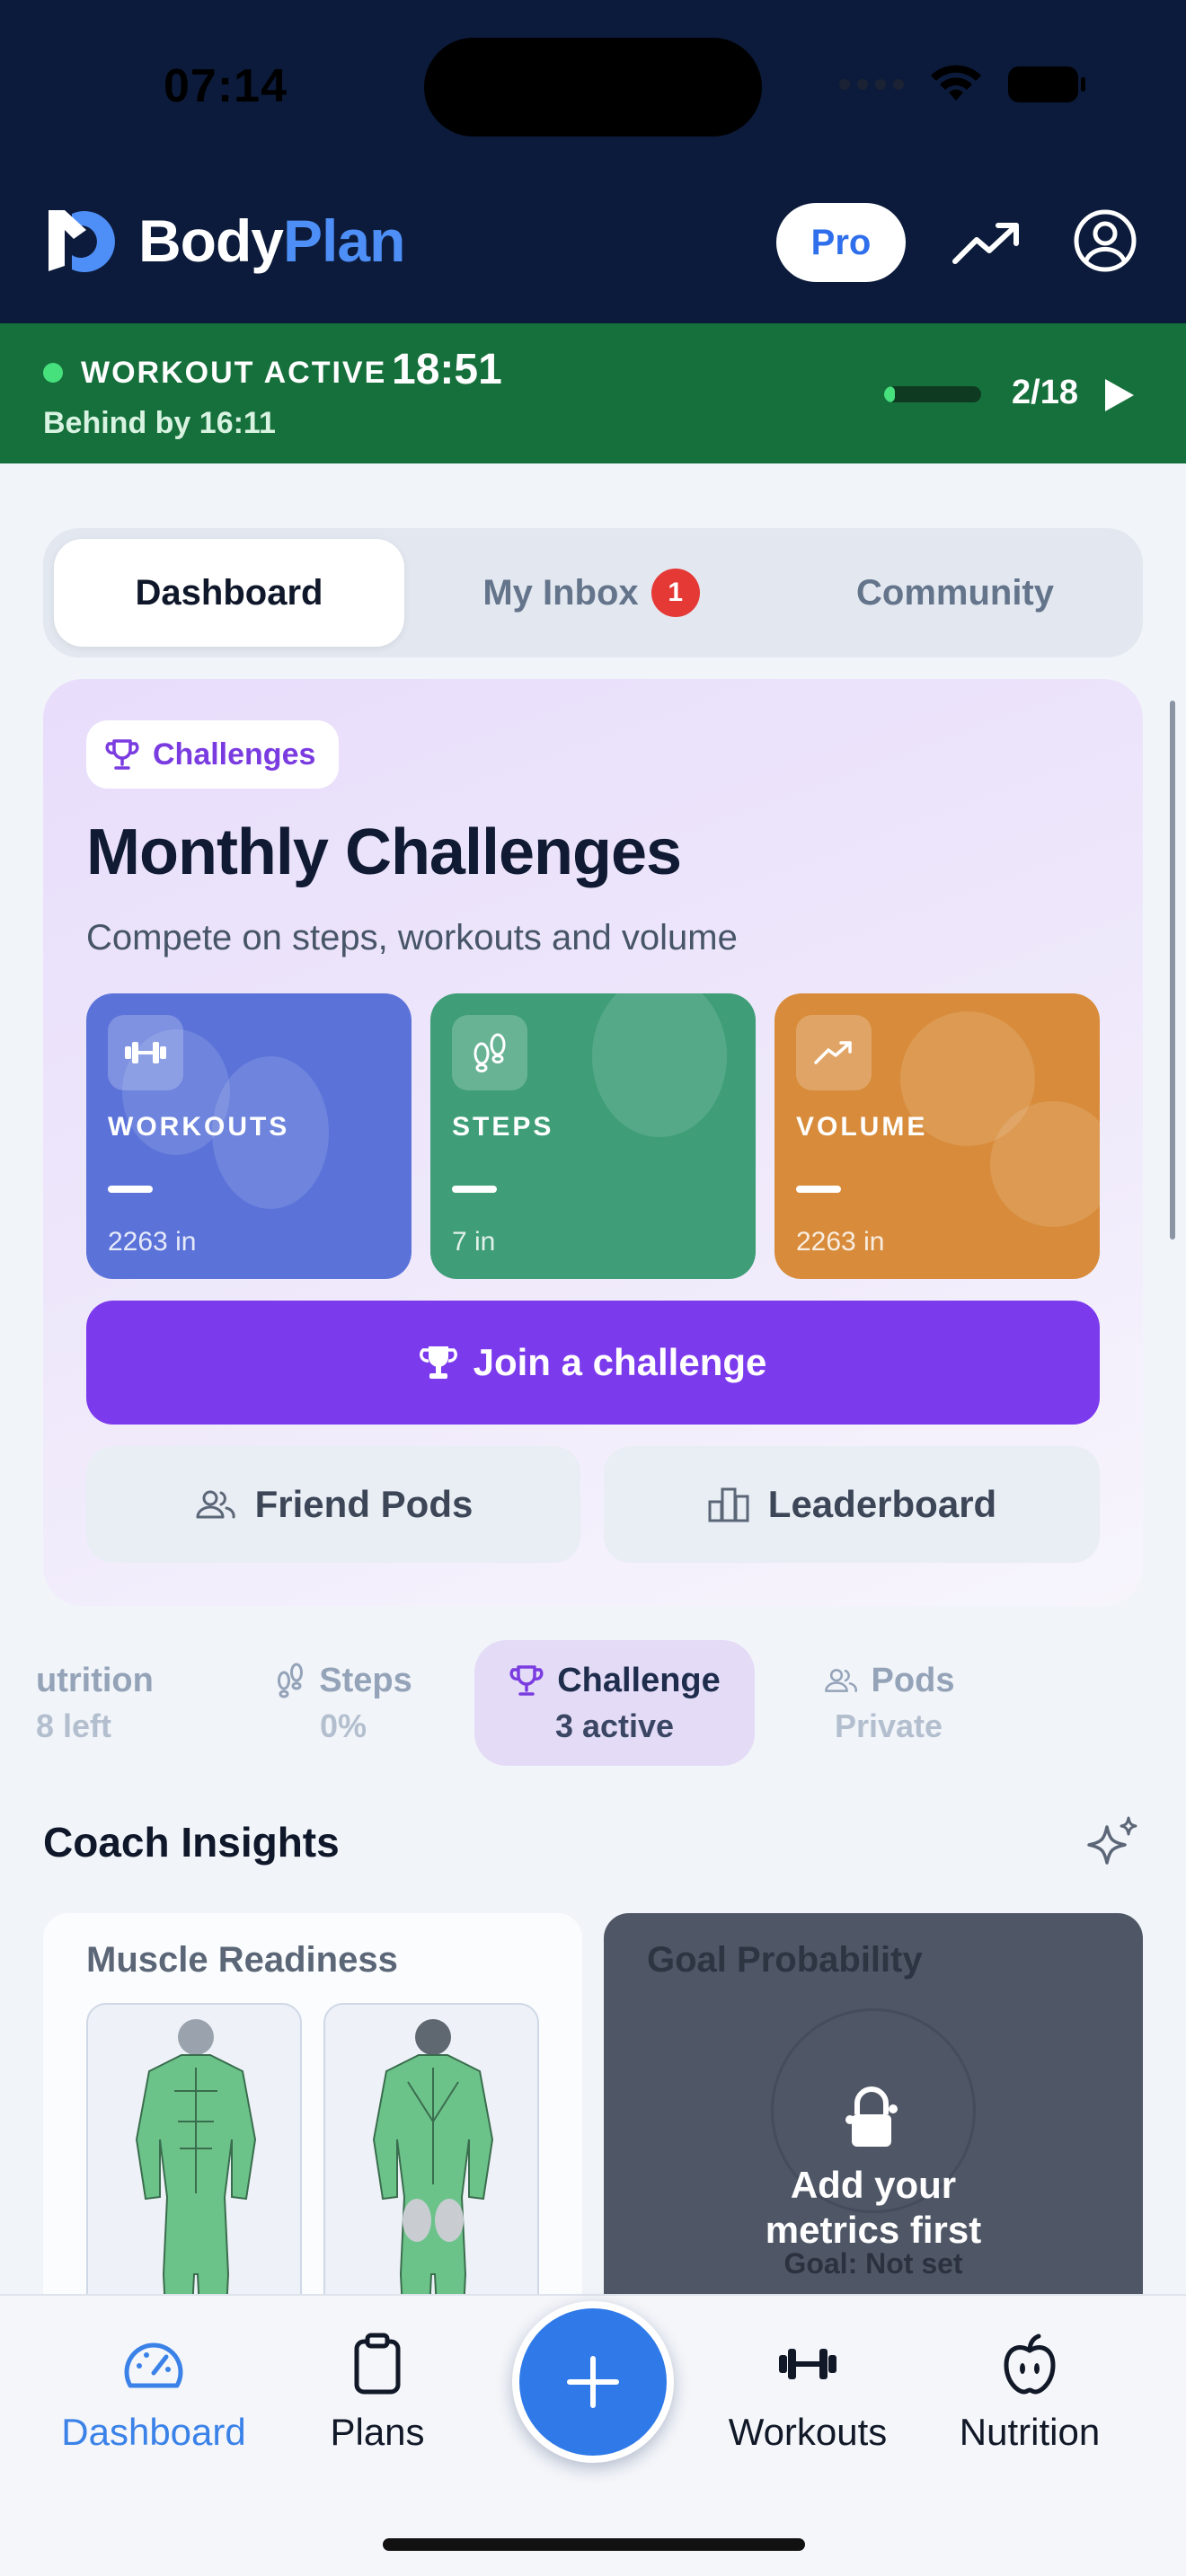  Describe the element at coordinates (873, 2208) in the screenshot. I see `goal-probability-message: Add your metrics first` at that location.